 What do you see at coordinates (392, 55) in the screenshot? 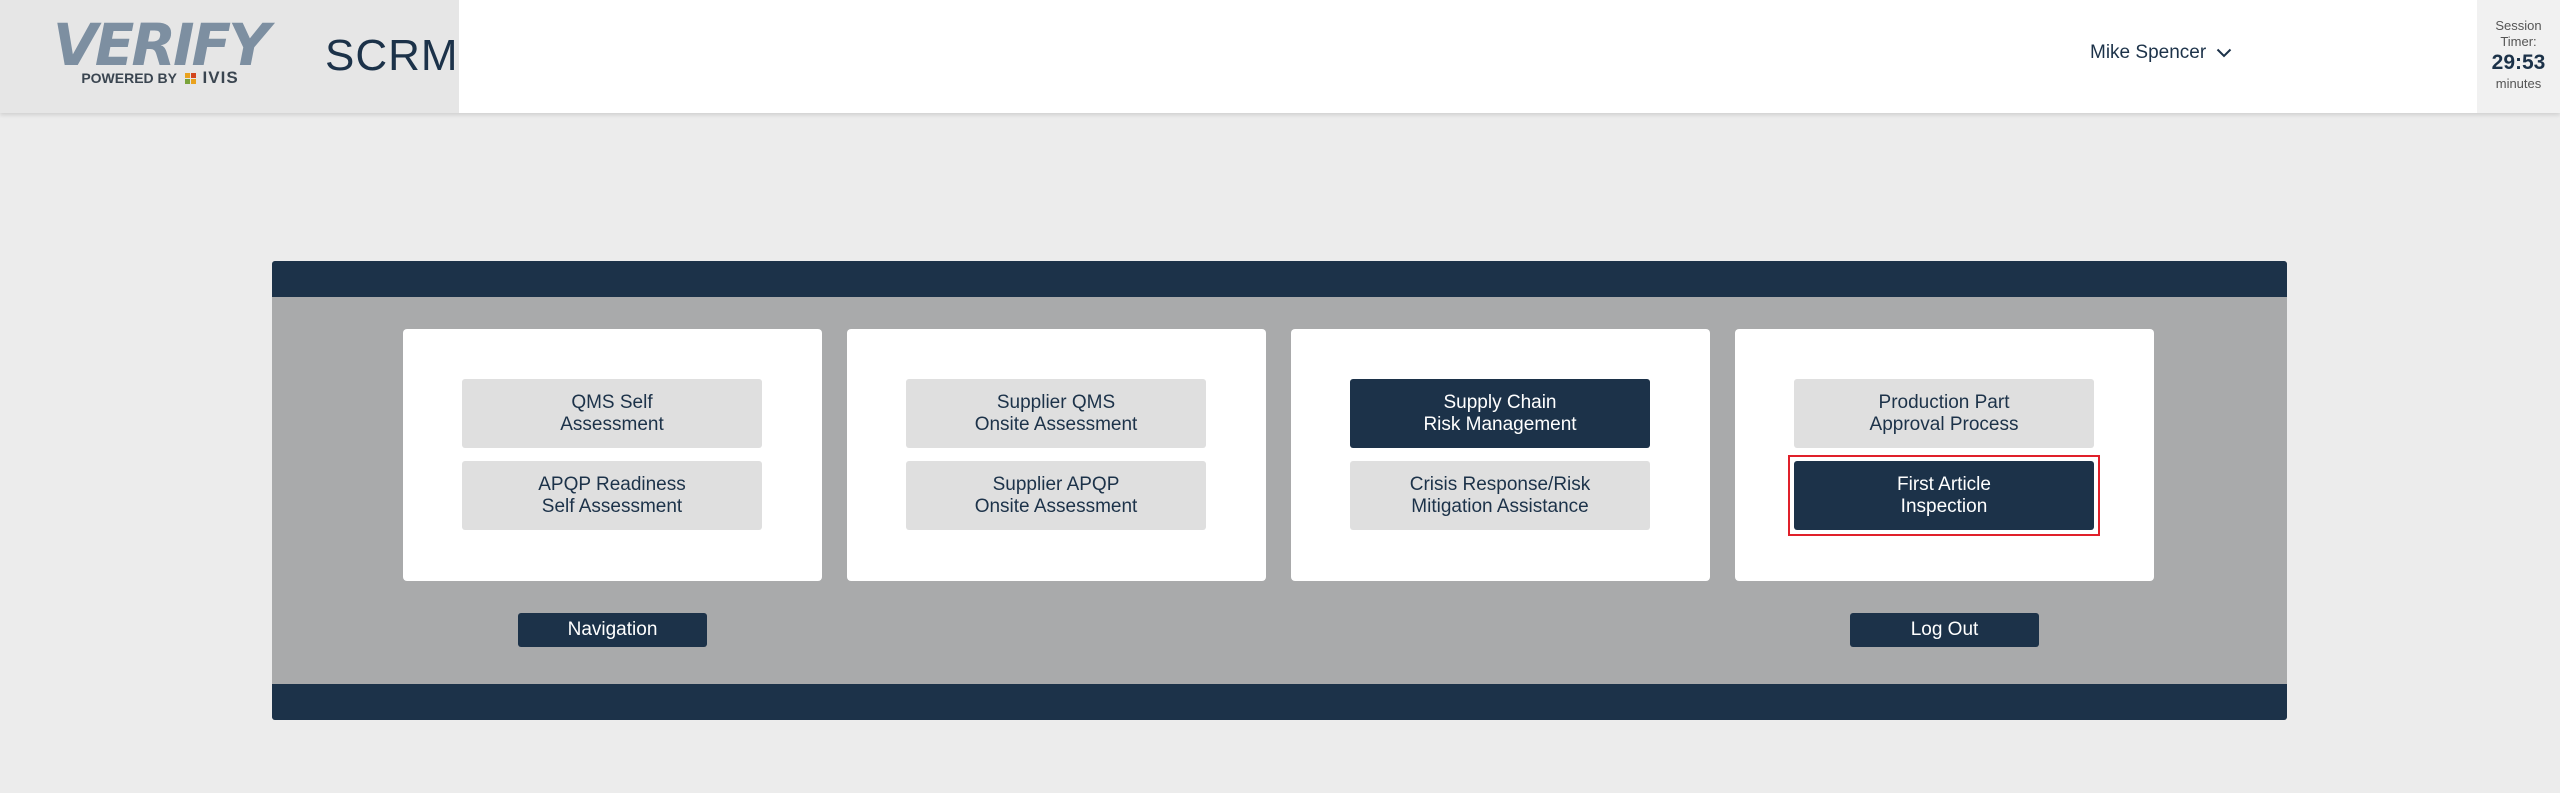
I see `app-title: SCRM` at bounding box center [392, 55].